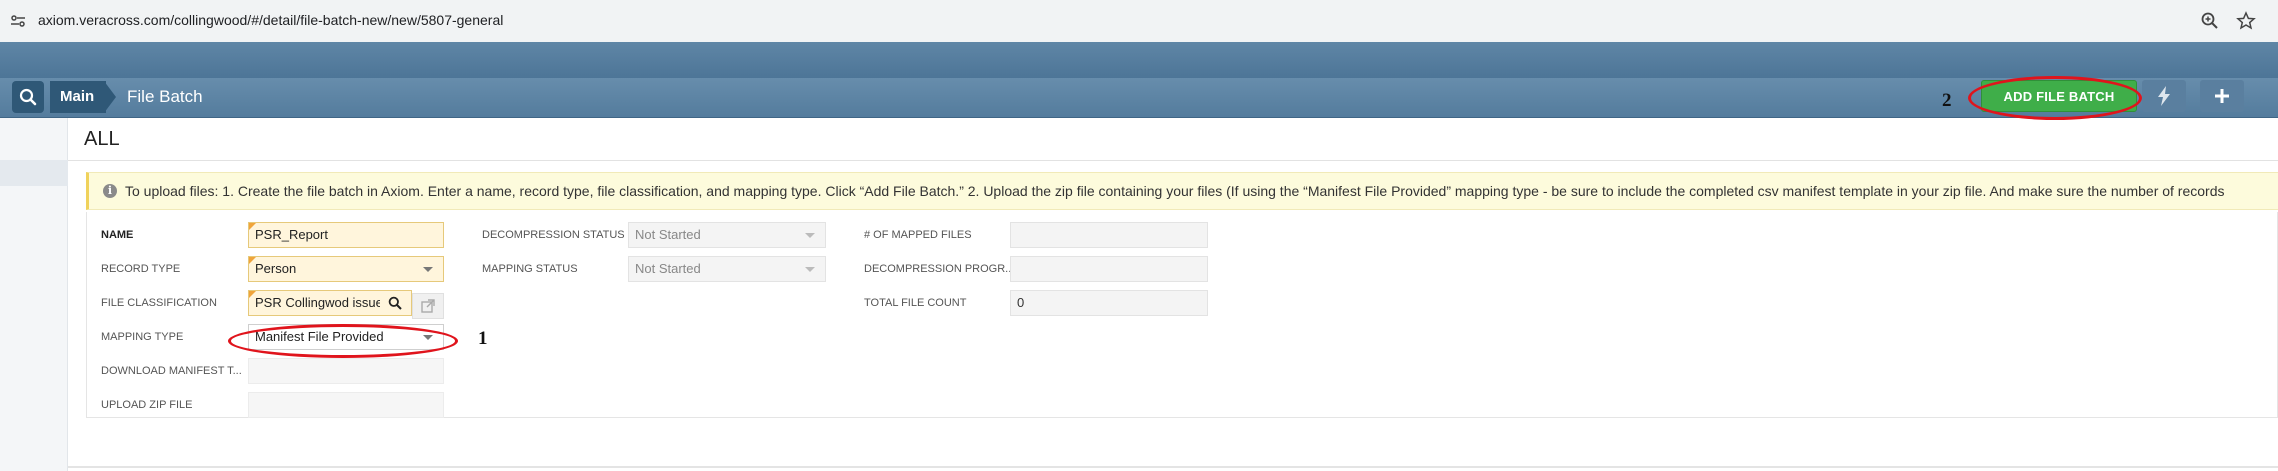 Image resolution: width=2278 pixels, height=471 pixels. Describe the element at coordinates (530, 269) in the screenshot. I see `mapping-status-label: MAPPING STATUS` at that location.